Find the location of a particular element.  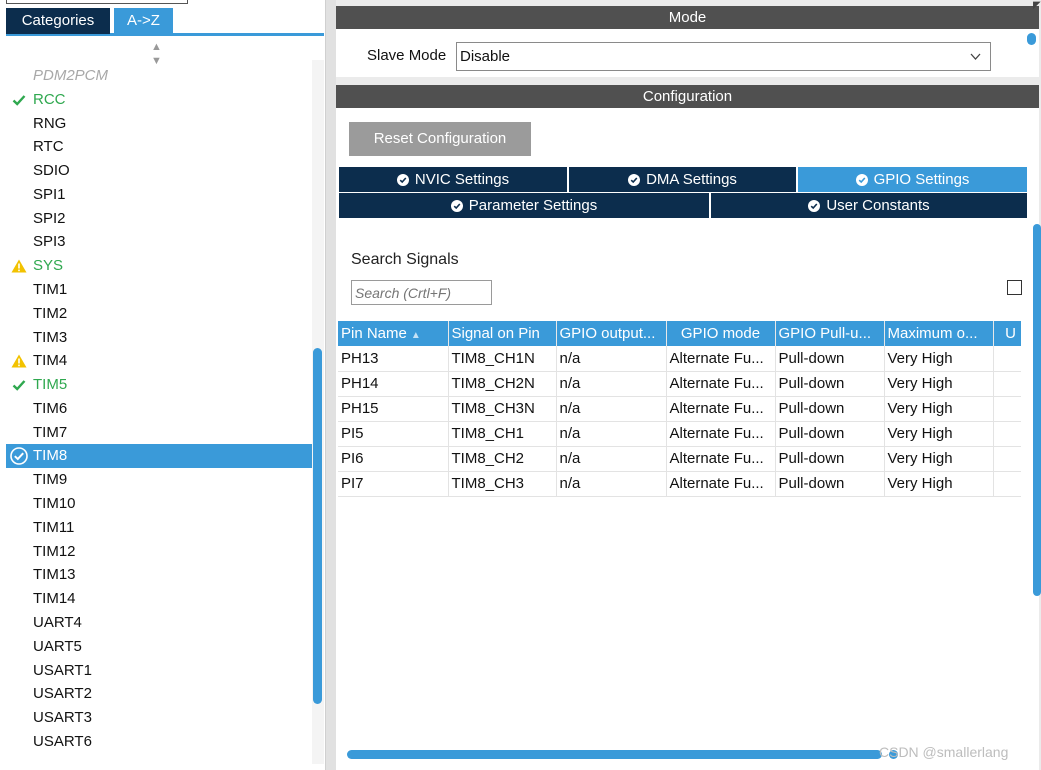

mode-scrollbar-thumb is located at coordinates (1031, 39).